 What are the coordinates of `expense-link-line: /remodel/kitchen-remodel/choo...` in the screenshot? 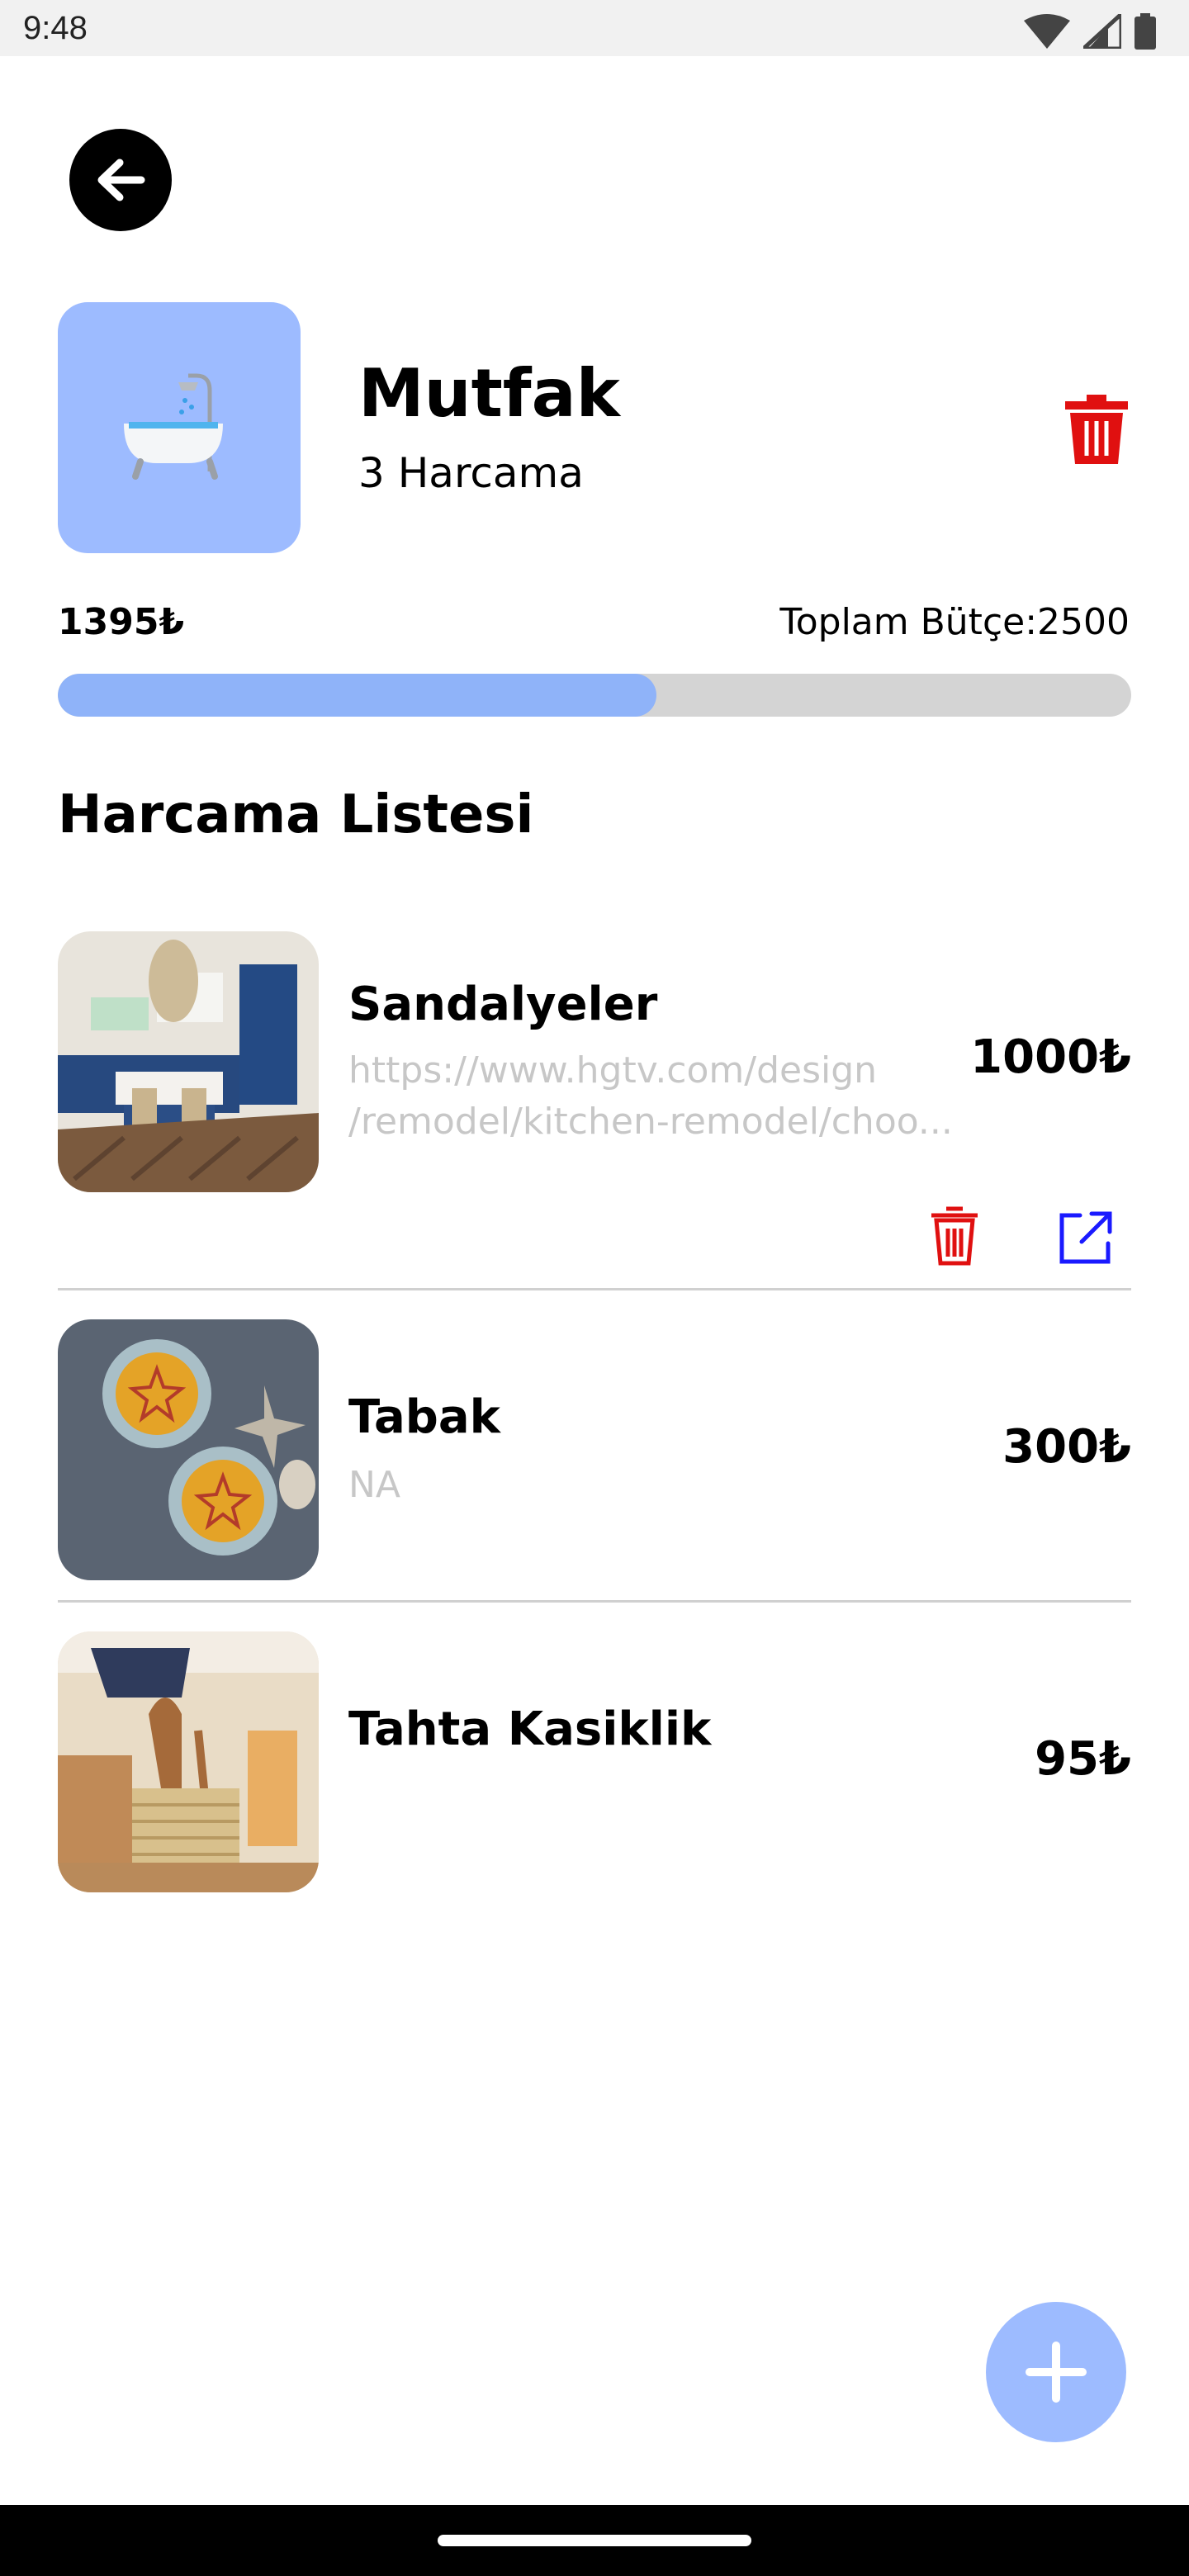 It's located at (650, 1122).